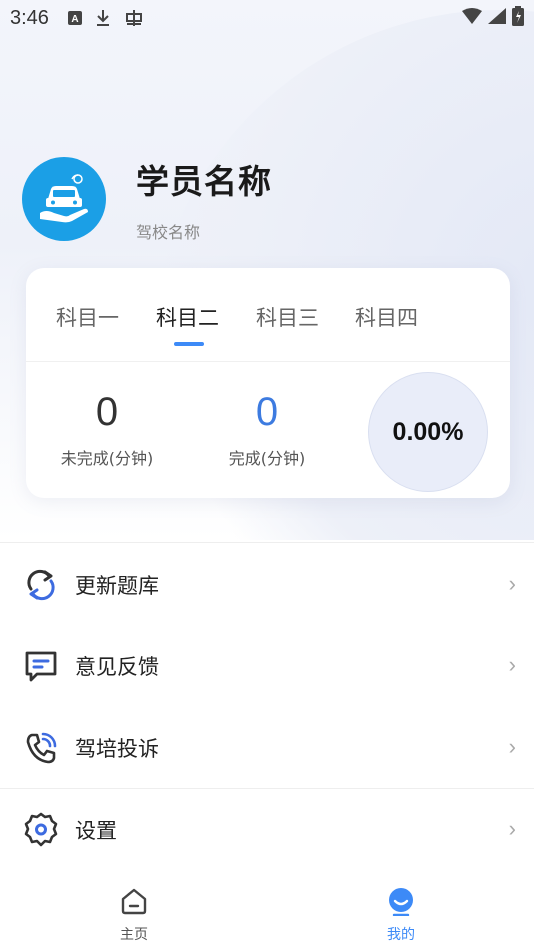 This screenshot has width=534, height=951. I want to click on menu-label: 更新题库, so click(117, 586).